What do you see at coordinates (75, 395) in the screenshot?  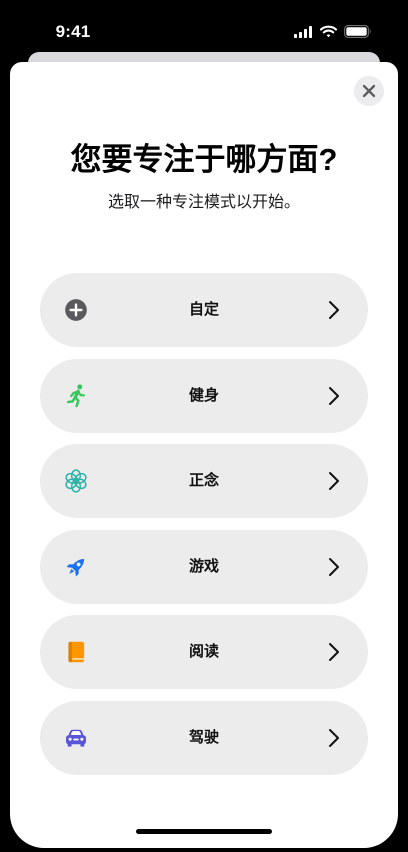 I see `running-figure-icon` at bounding box center [75, 395].